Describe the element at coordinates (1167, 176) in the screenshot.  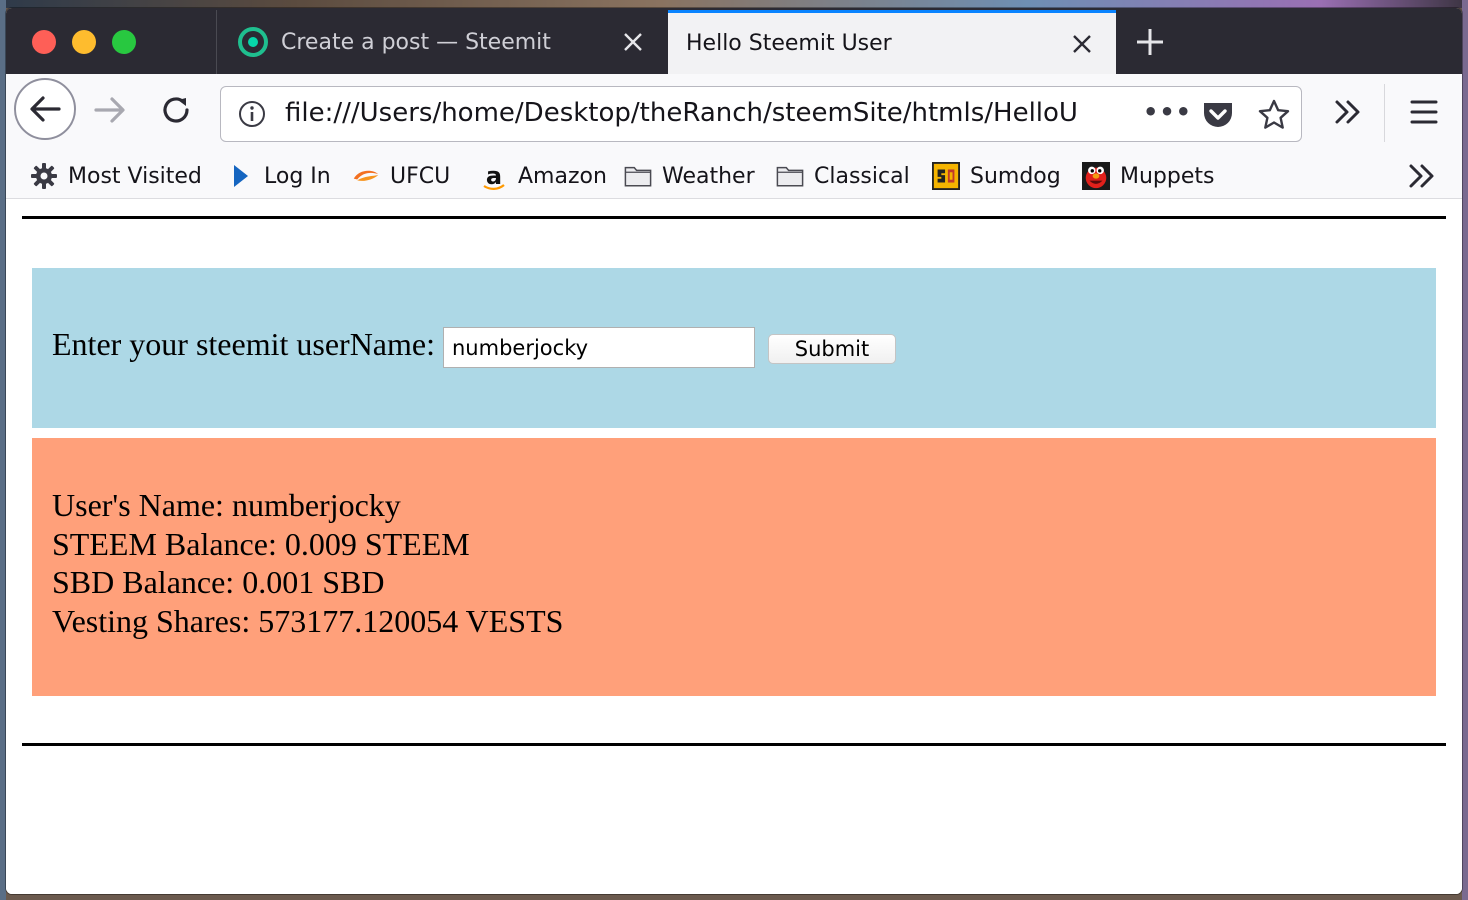
I see `bookmark-label: Muppets` at that location.